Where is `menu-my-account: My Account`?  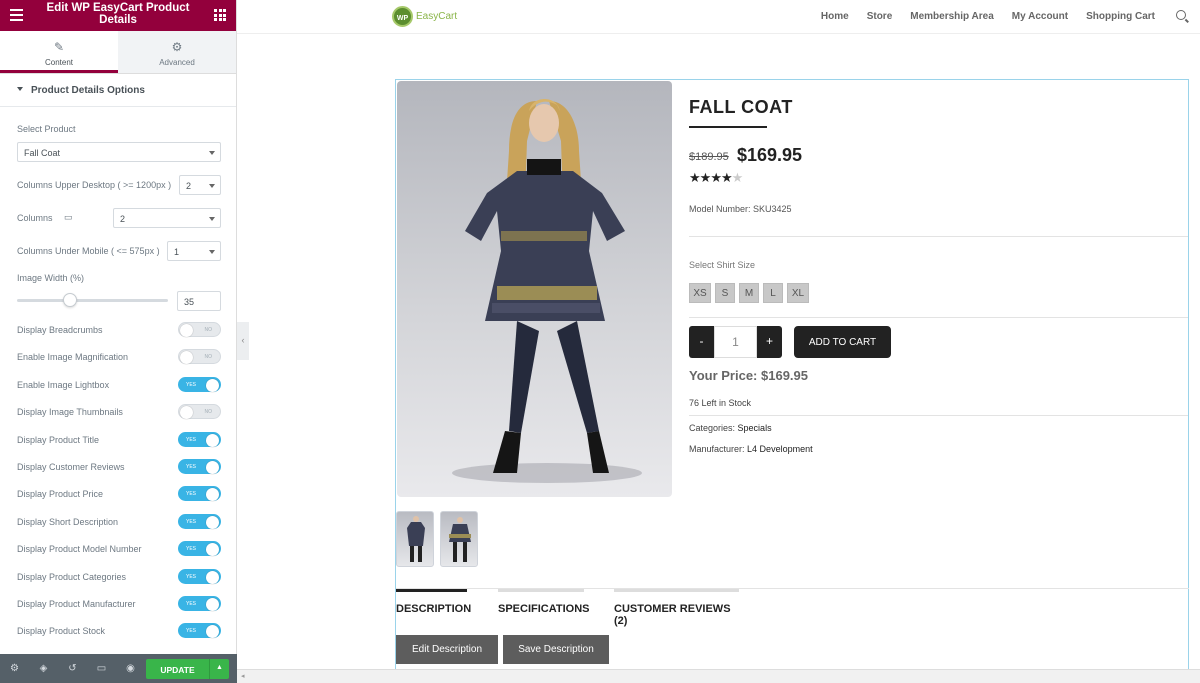
menu-my-account: My Account is located at coordinates (1040, 16).